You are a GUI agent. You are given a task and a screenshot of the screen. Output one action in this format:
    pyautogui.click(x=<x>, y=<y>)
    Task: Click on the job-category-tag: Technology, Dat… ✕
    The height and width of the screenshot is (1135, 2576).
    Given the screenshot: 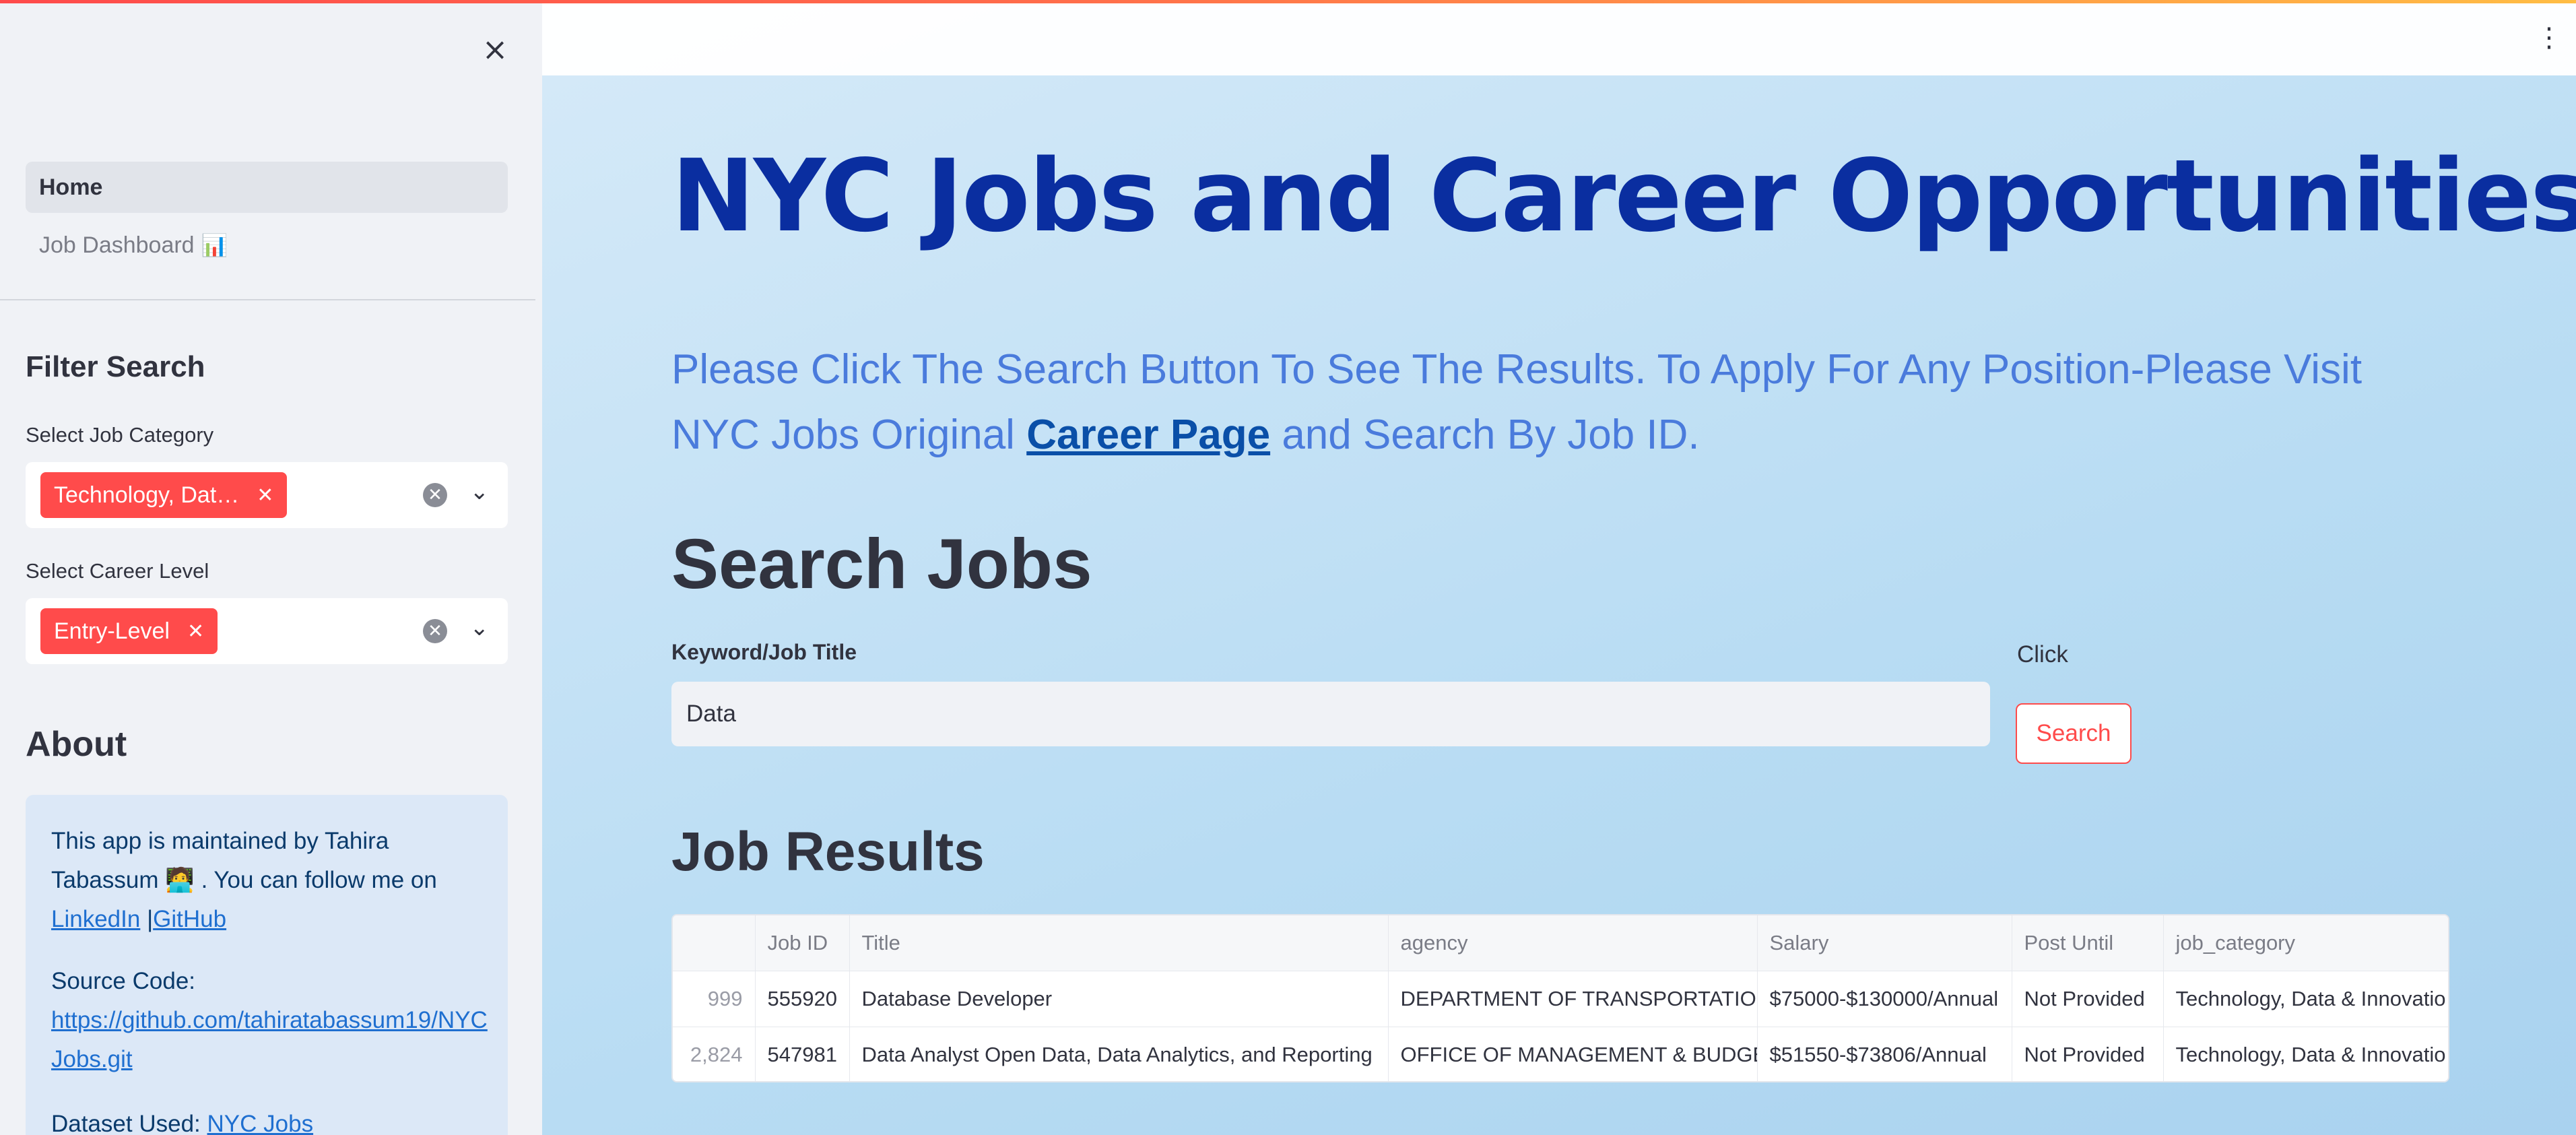 What is the action you would take?
    pyautogui.click(x=164, y=495)
    